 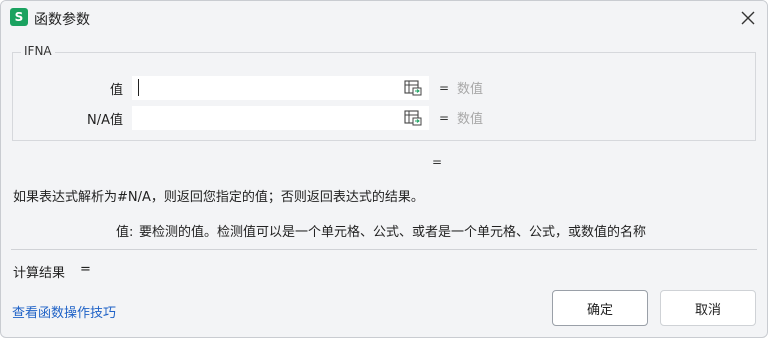 I want to click on close-icon, so click(x=748, y=18).